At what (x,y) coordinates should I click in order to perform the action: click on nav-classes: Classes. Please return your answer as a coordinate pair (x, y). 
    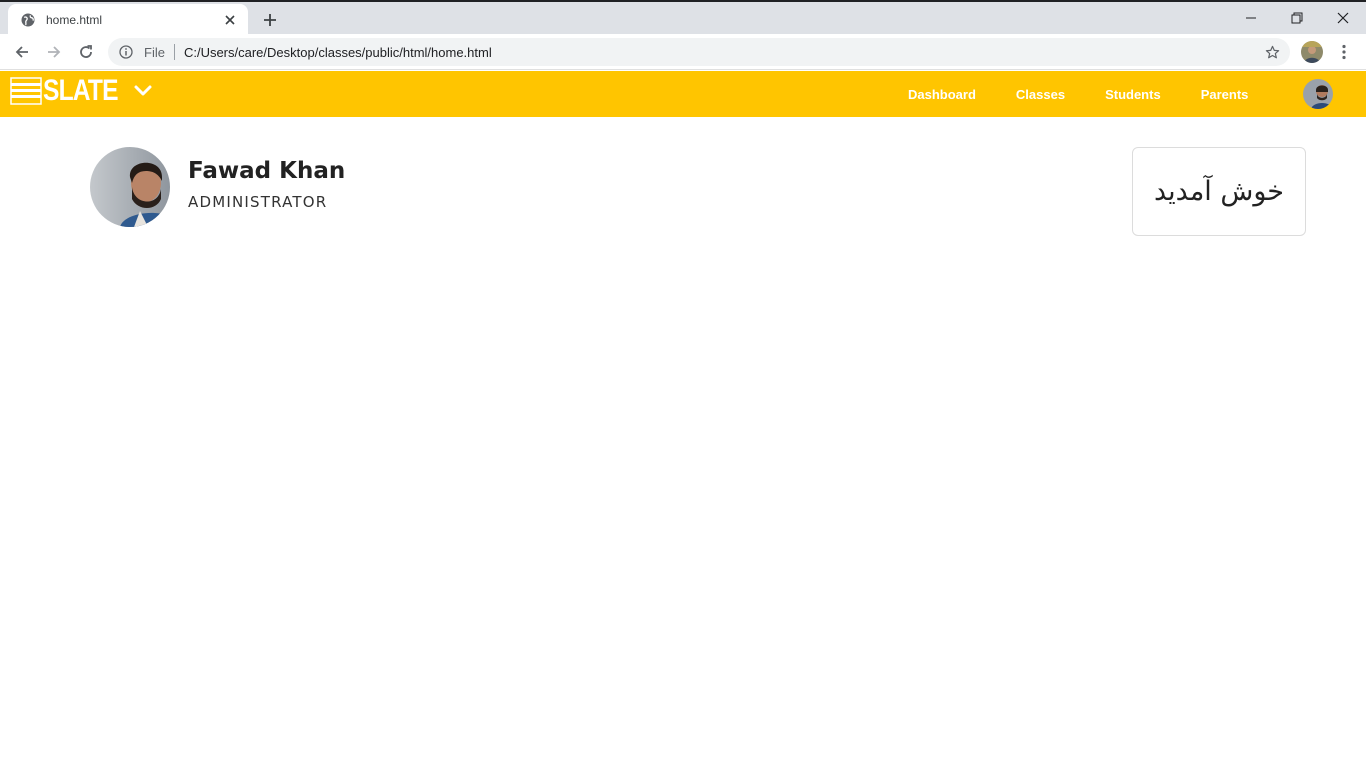
    Looking at the image, I should click on (1040, 94).